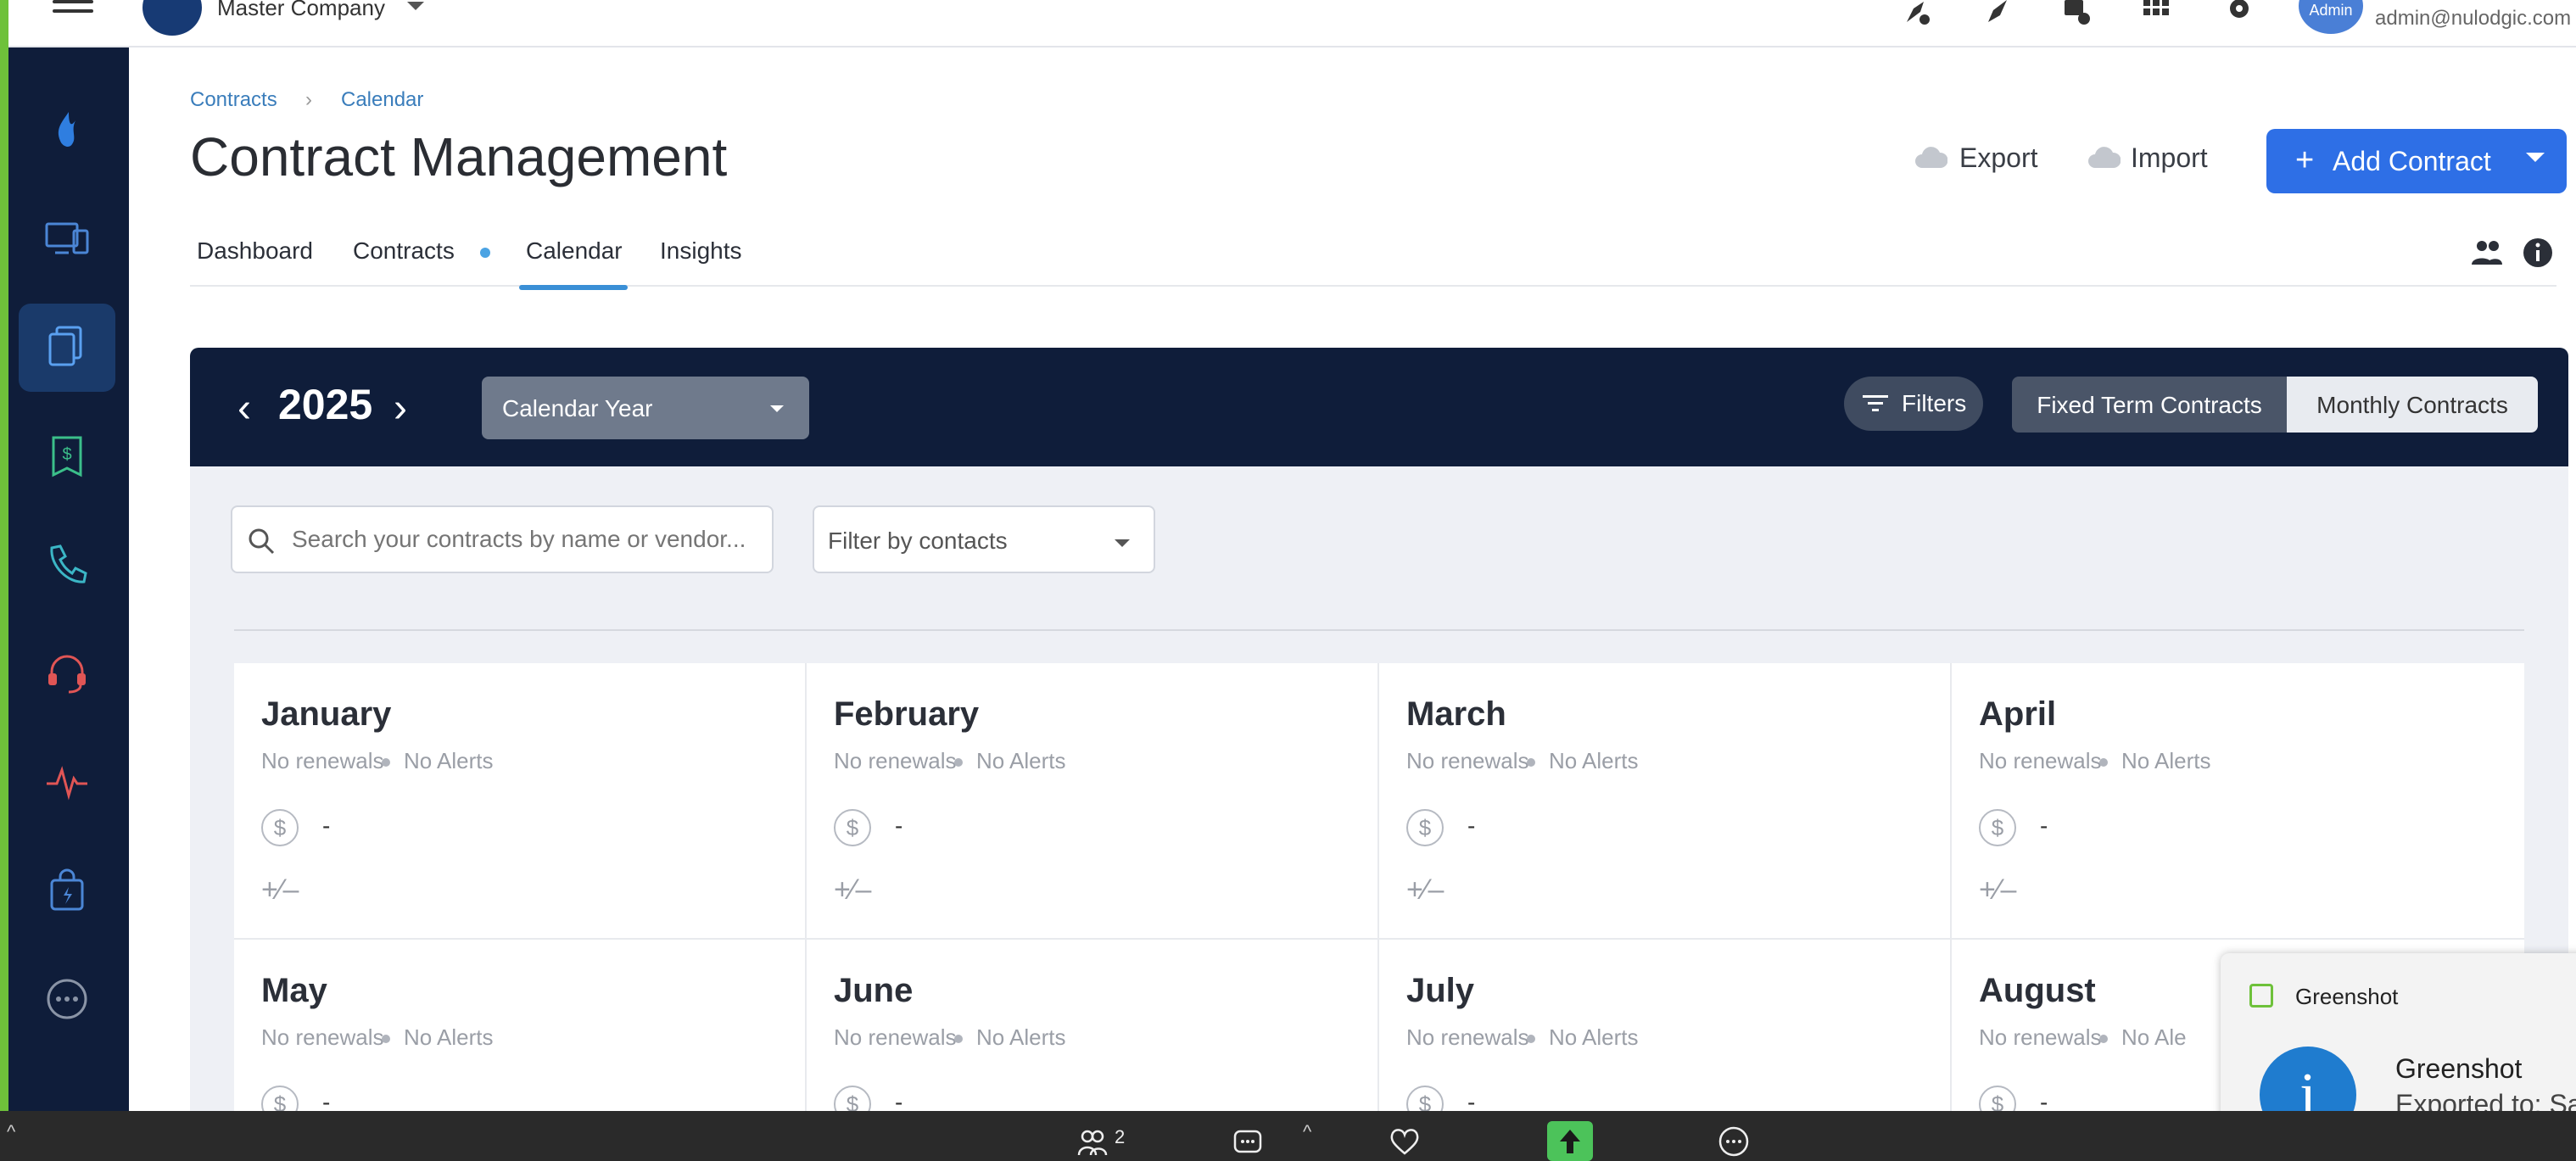  Describe the element at coordinates (172, 18) in the screenshot. I see `company-logo` at that location.